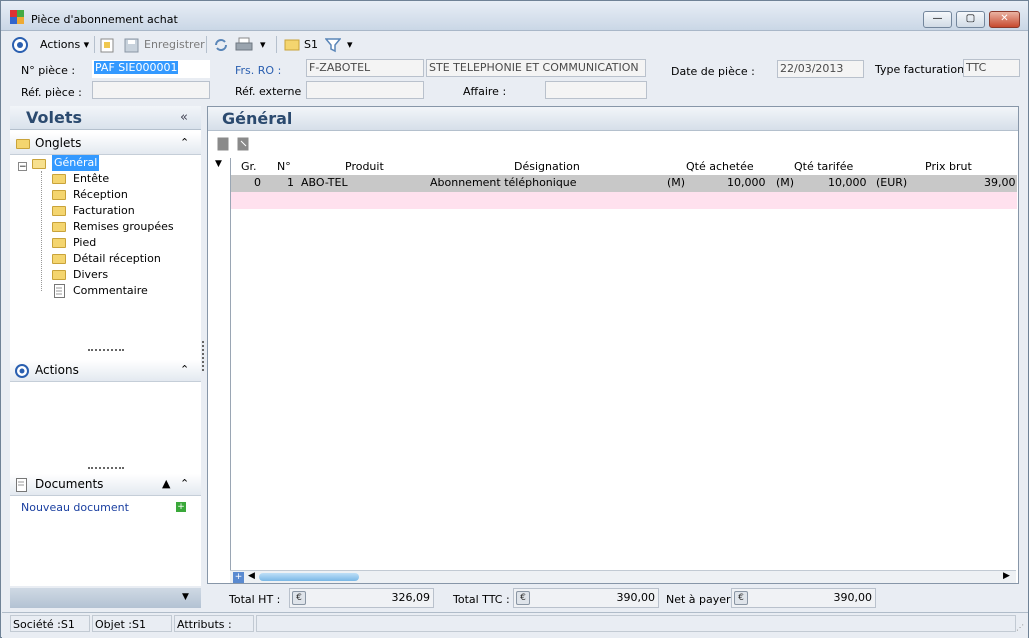  Describe the element at coordinates (117, 259) in the screenshot. I see `tree-item-detail-reception: Détail réception` at that location.